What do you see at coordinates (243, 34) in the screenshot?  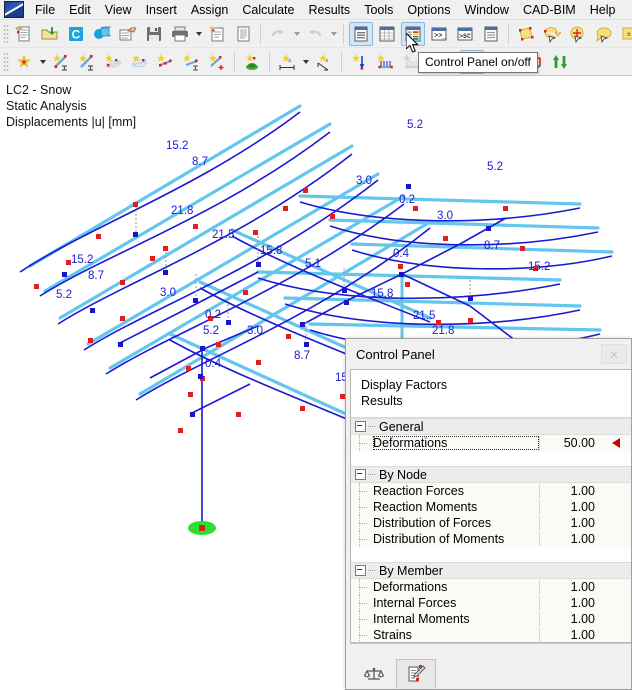 I see `document-view-button` at bounding box center [243, 34].